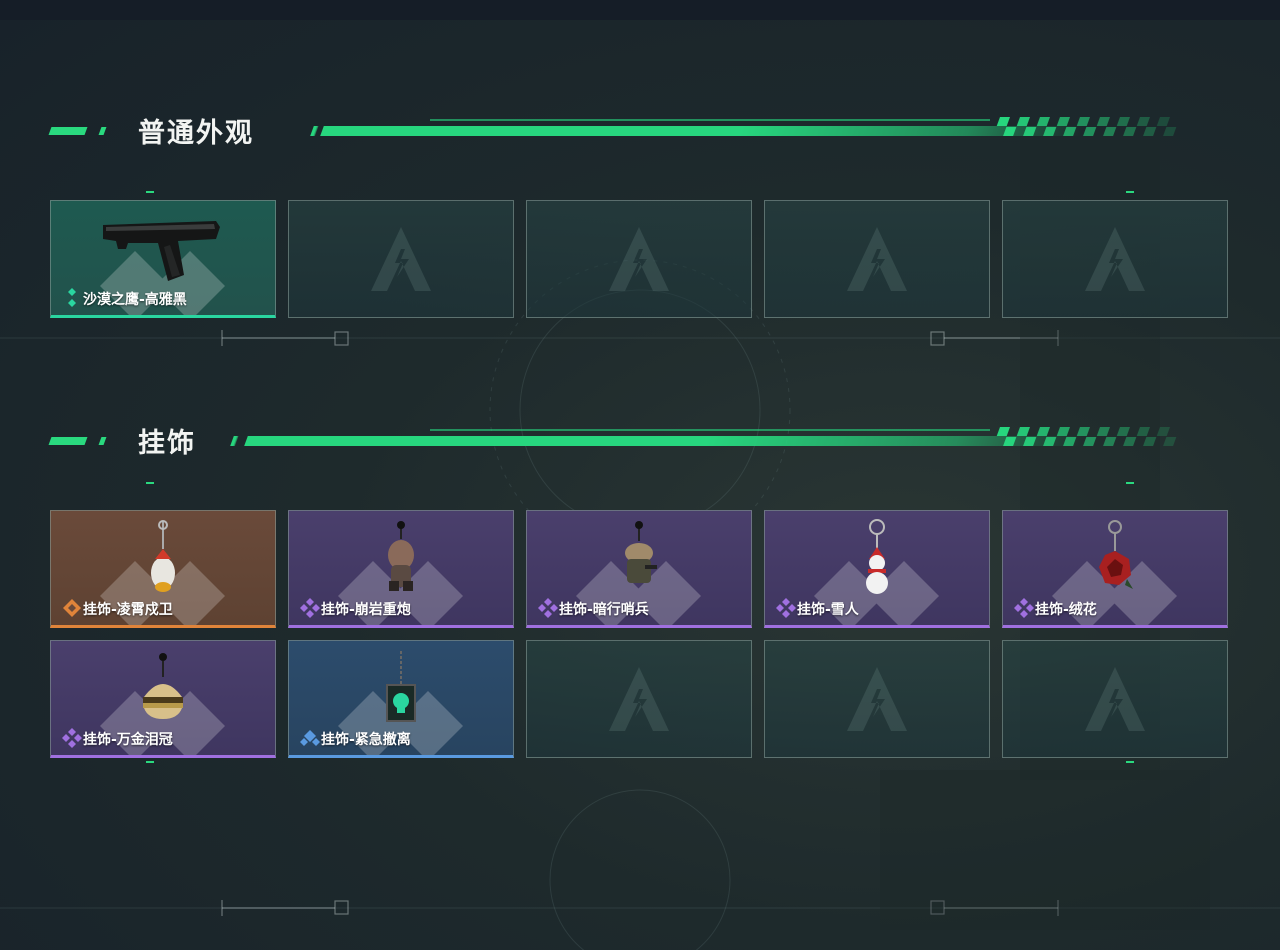  I want to click on item-card-charm: 挂饰-崩岩重炮, so click(401, 569).